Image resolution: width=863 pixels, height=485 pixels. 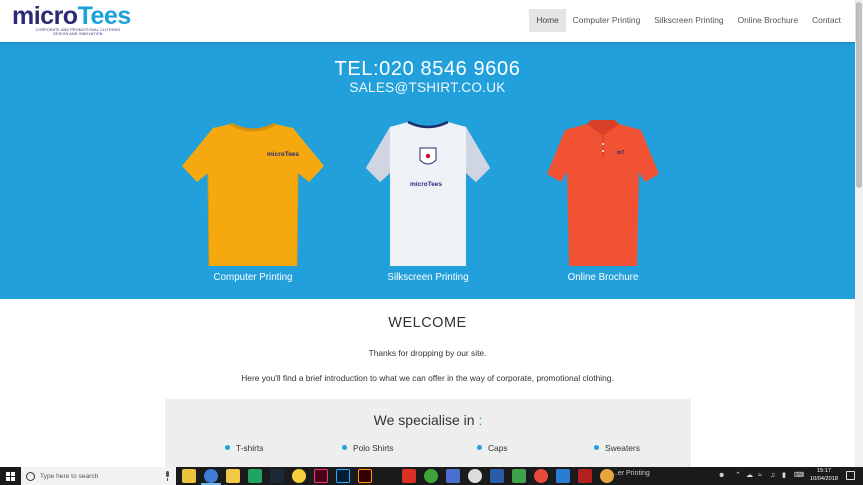 I want to click on taskbar-window-caption: ...er Printing, so click(x=631, y=473).